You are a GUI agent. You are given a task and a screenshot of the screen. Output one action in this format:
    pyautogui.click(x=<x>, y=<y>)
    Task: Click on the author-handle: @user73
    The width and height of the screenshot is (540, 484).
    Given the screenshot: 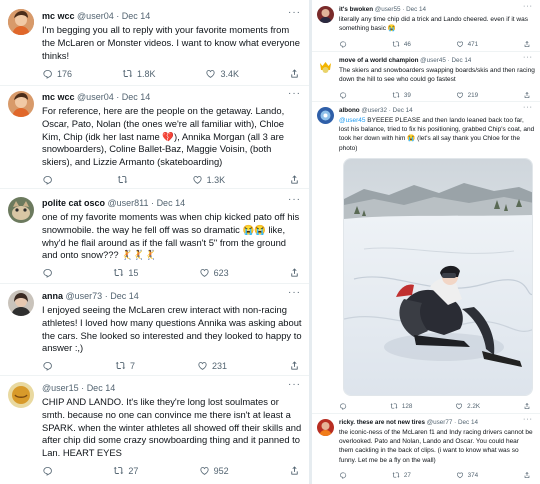 What is the action you would take?
    pyautogui.click(x=84, y=296)
    